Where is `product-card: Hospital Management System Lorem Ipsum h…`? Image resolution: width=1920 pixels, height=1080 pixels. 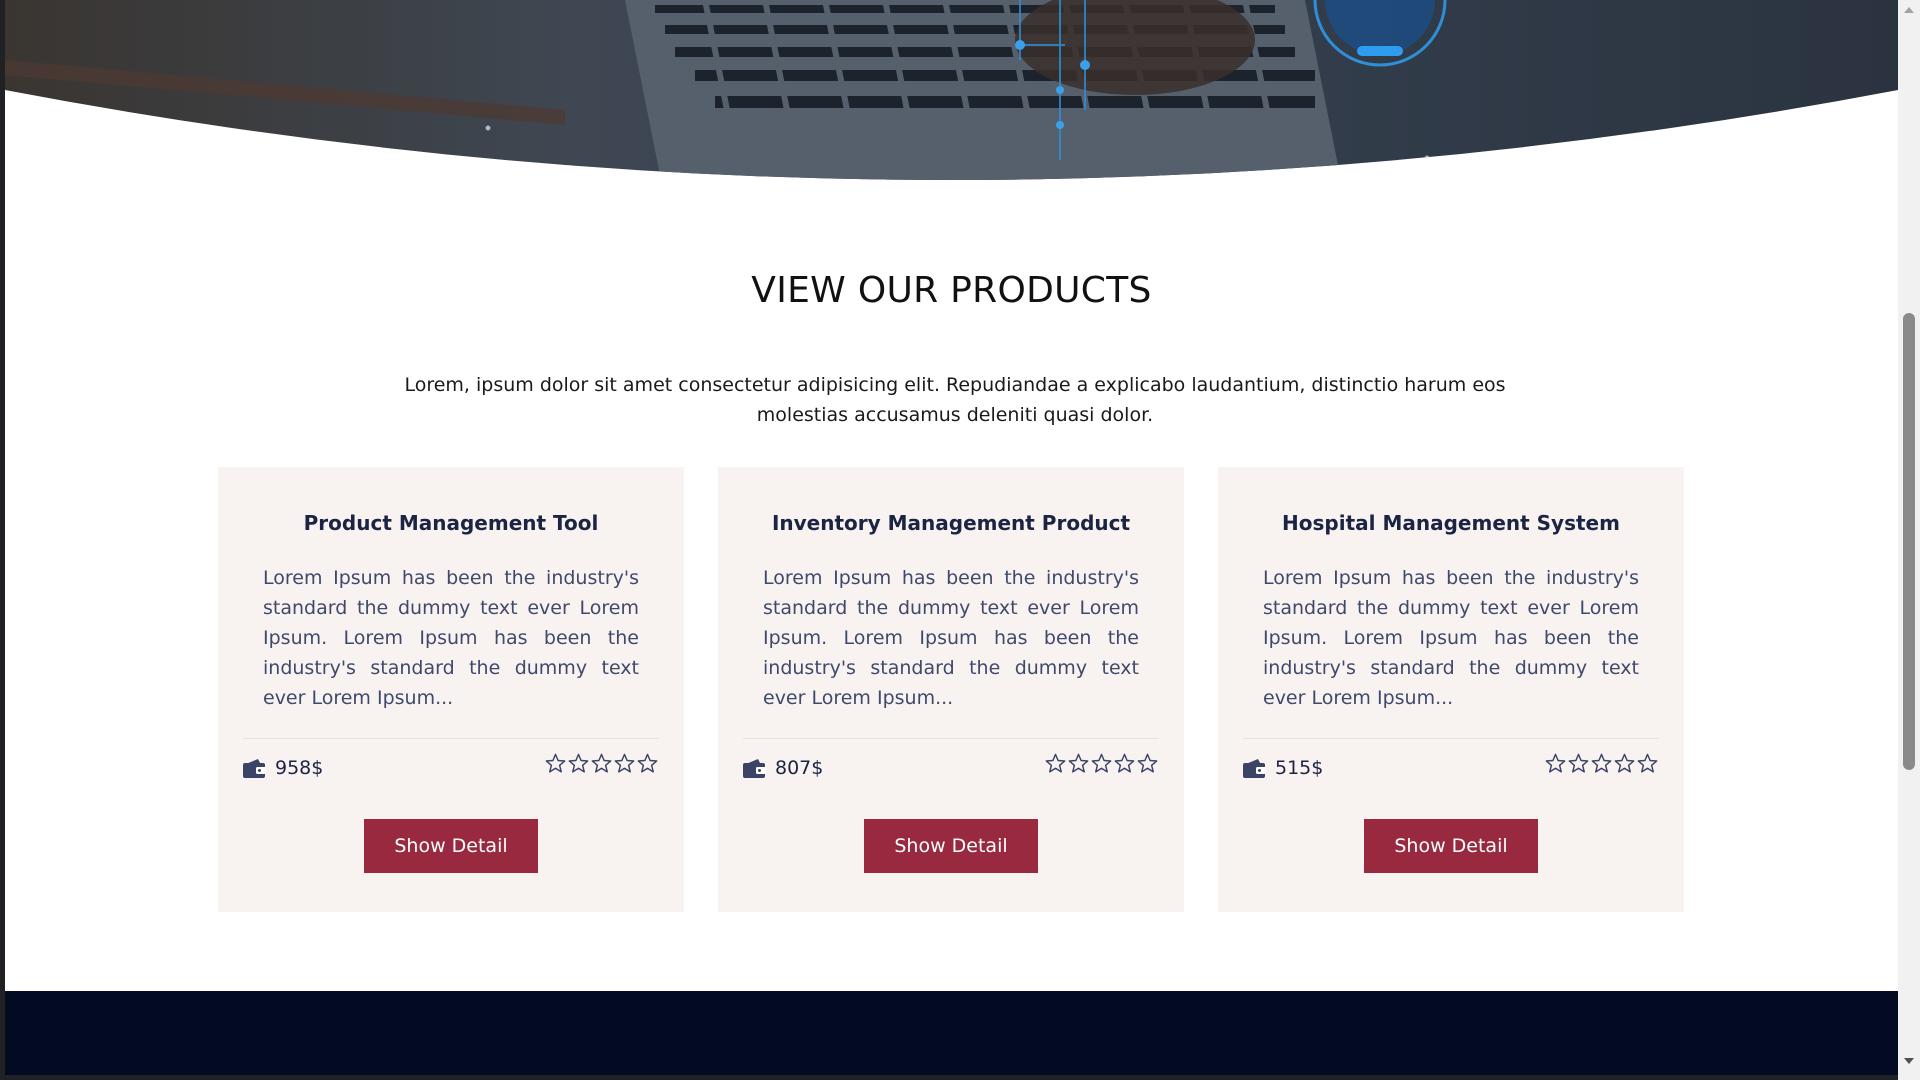 product-card: Hospital Management System Lorem Ipsum h… is located at coordinates (1451, 689).